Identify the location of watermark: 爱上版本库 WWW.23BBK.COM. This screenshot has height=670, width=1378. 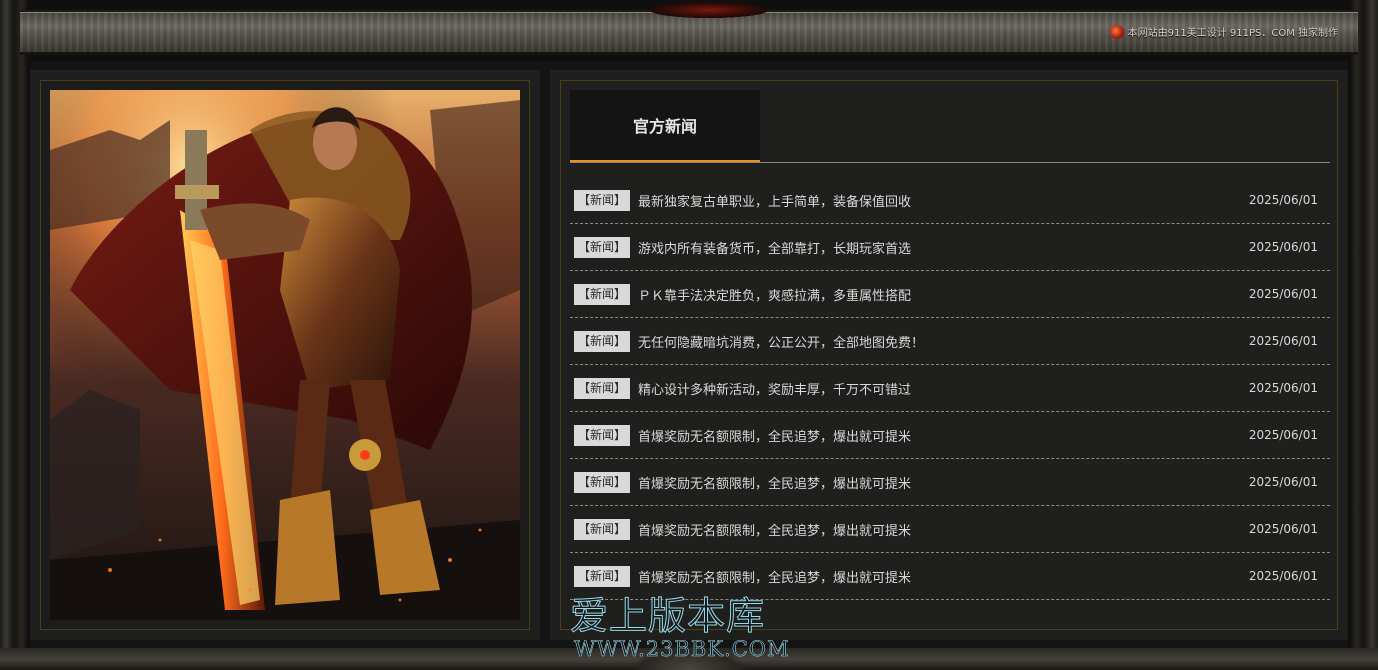
(689, 625).